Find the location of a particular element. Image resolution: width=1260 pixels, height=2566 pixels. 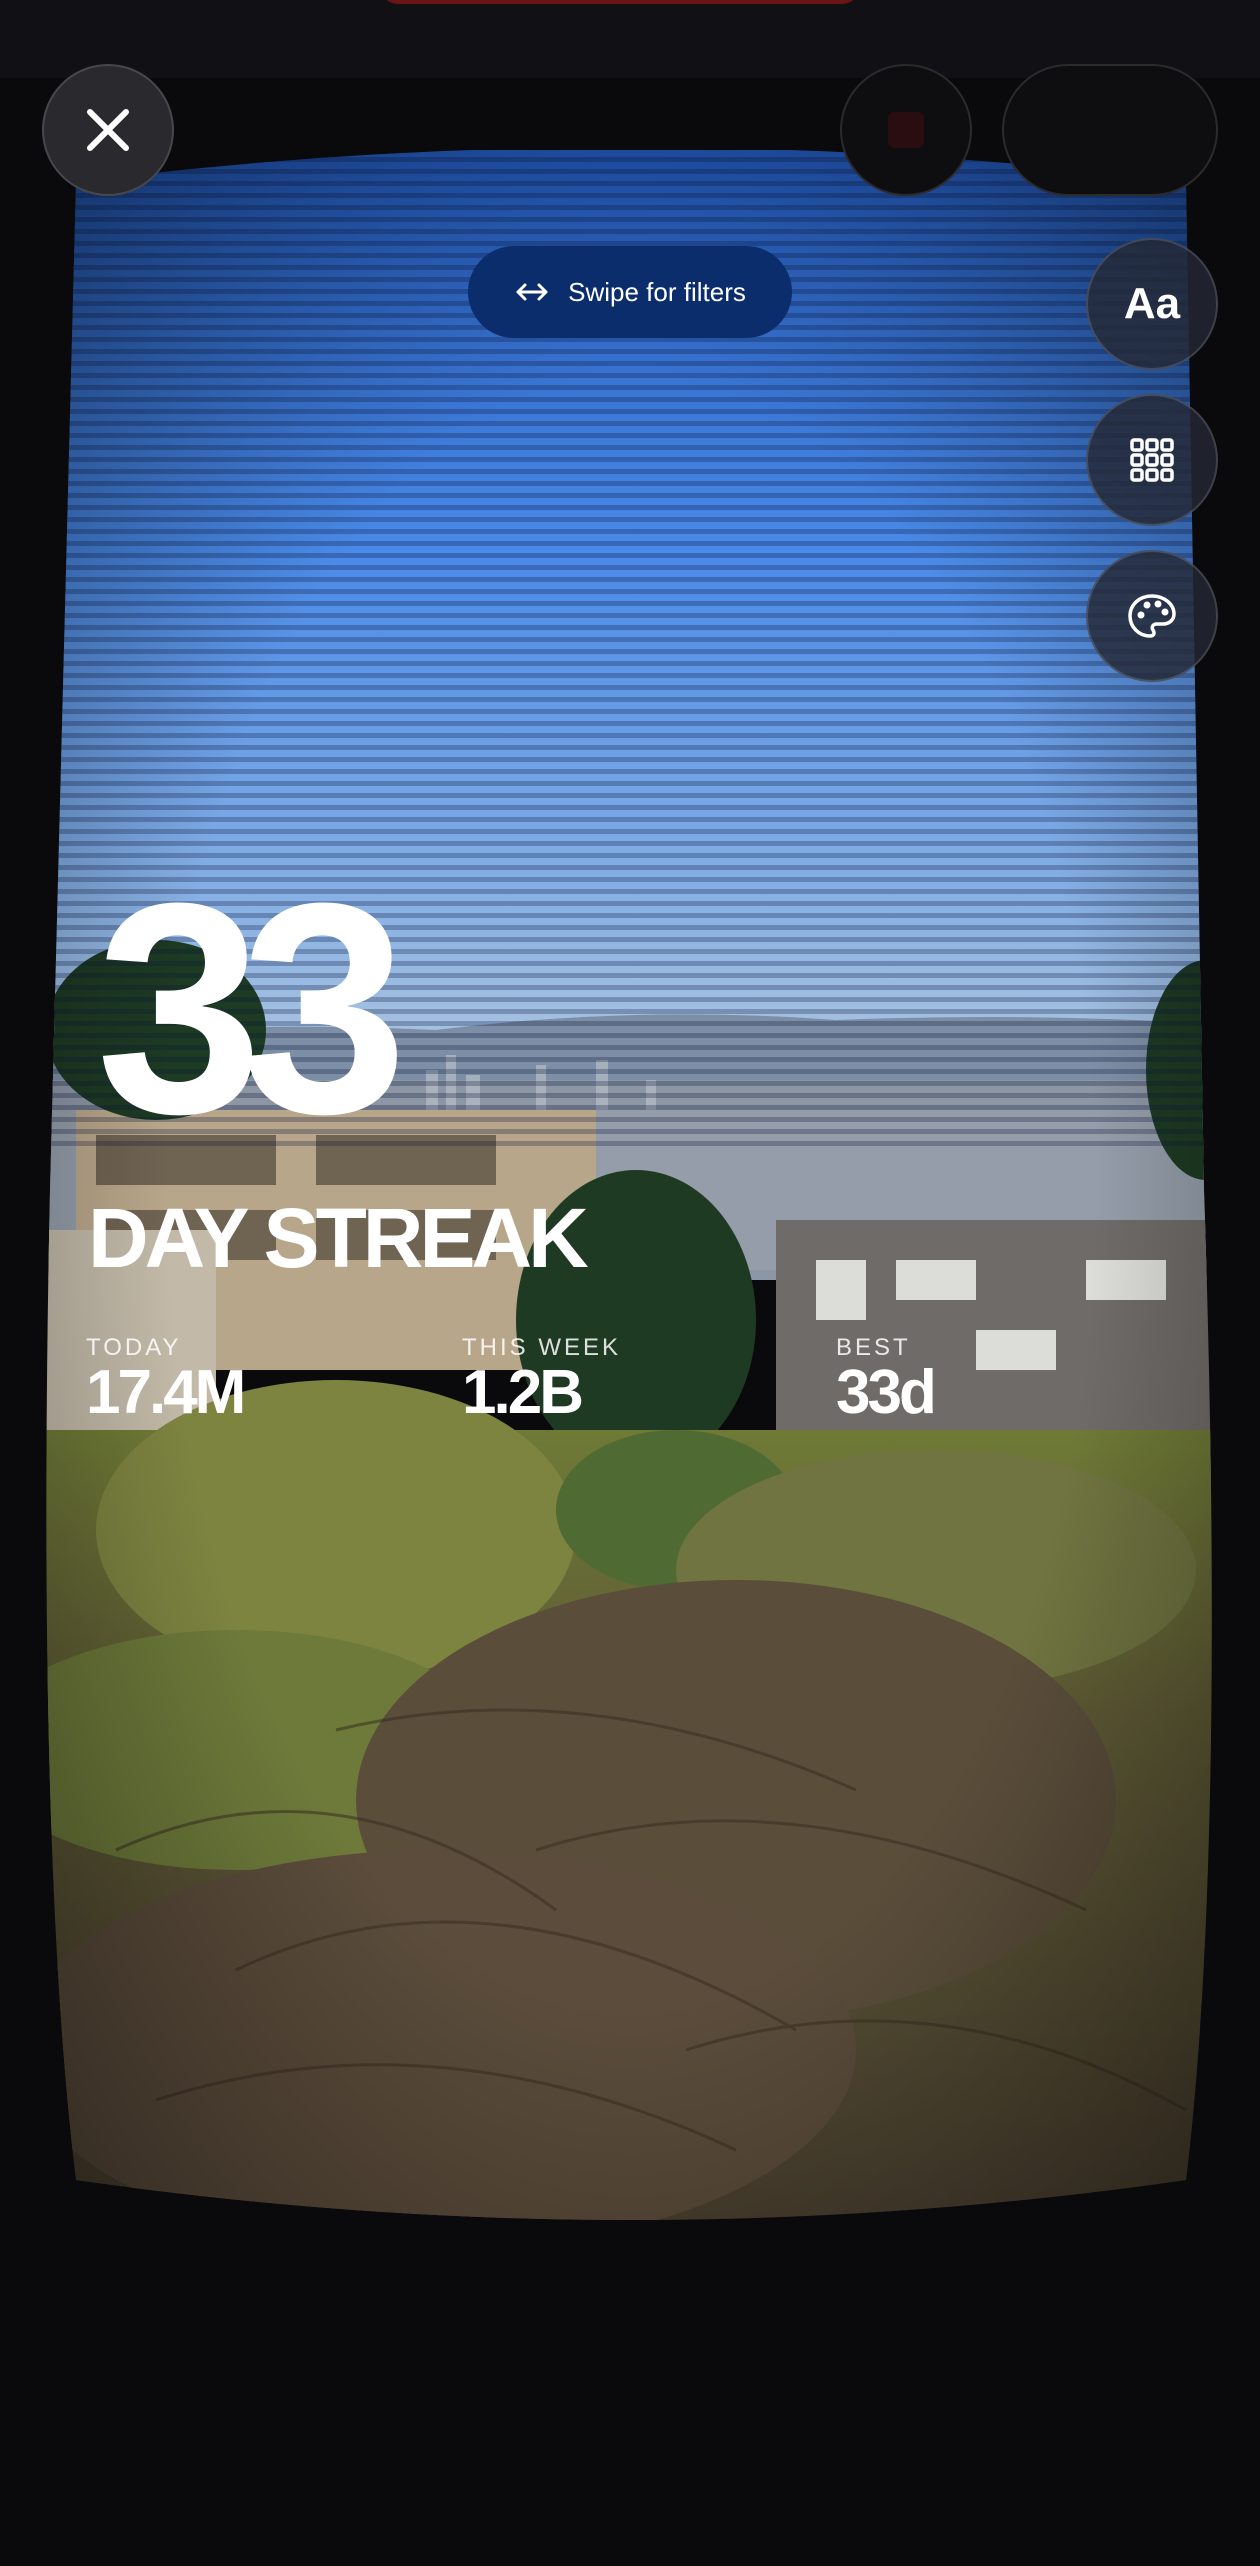

palette-icon is located at coordinates (1152, 616).